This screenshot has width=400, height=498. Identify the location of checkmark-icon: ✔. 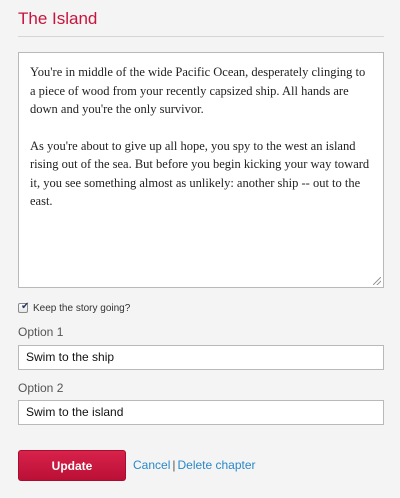
(25, 306).